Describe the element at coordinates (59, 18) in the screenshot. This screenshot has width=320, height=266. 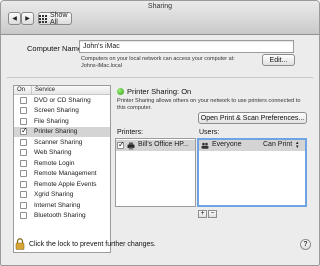
I see `show-all-label: Show All` at that location.